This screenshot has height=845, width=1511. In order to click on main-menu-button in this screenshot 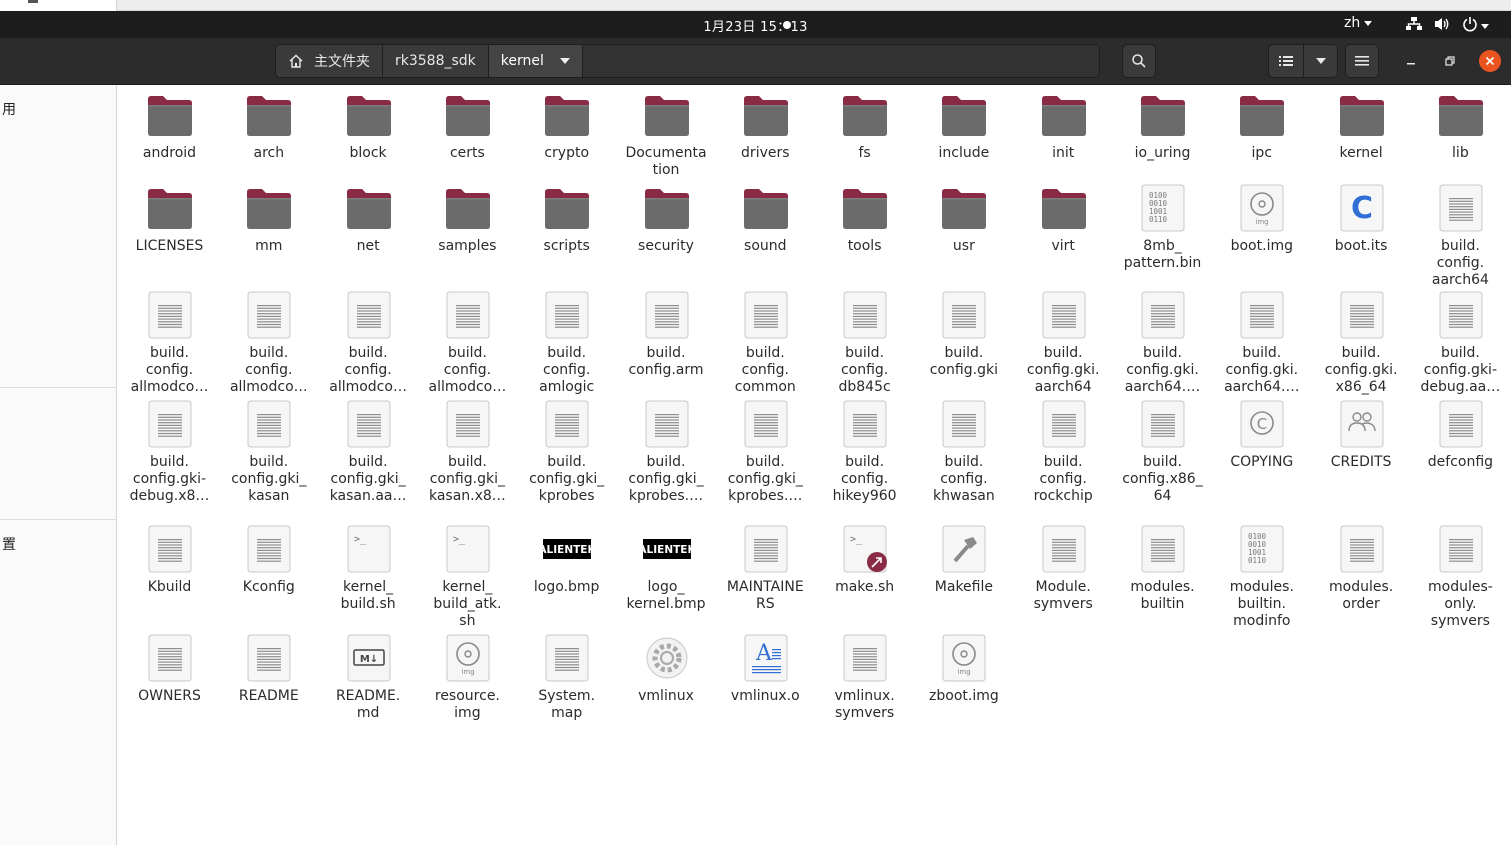, I will do `click(1362, 61)`.